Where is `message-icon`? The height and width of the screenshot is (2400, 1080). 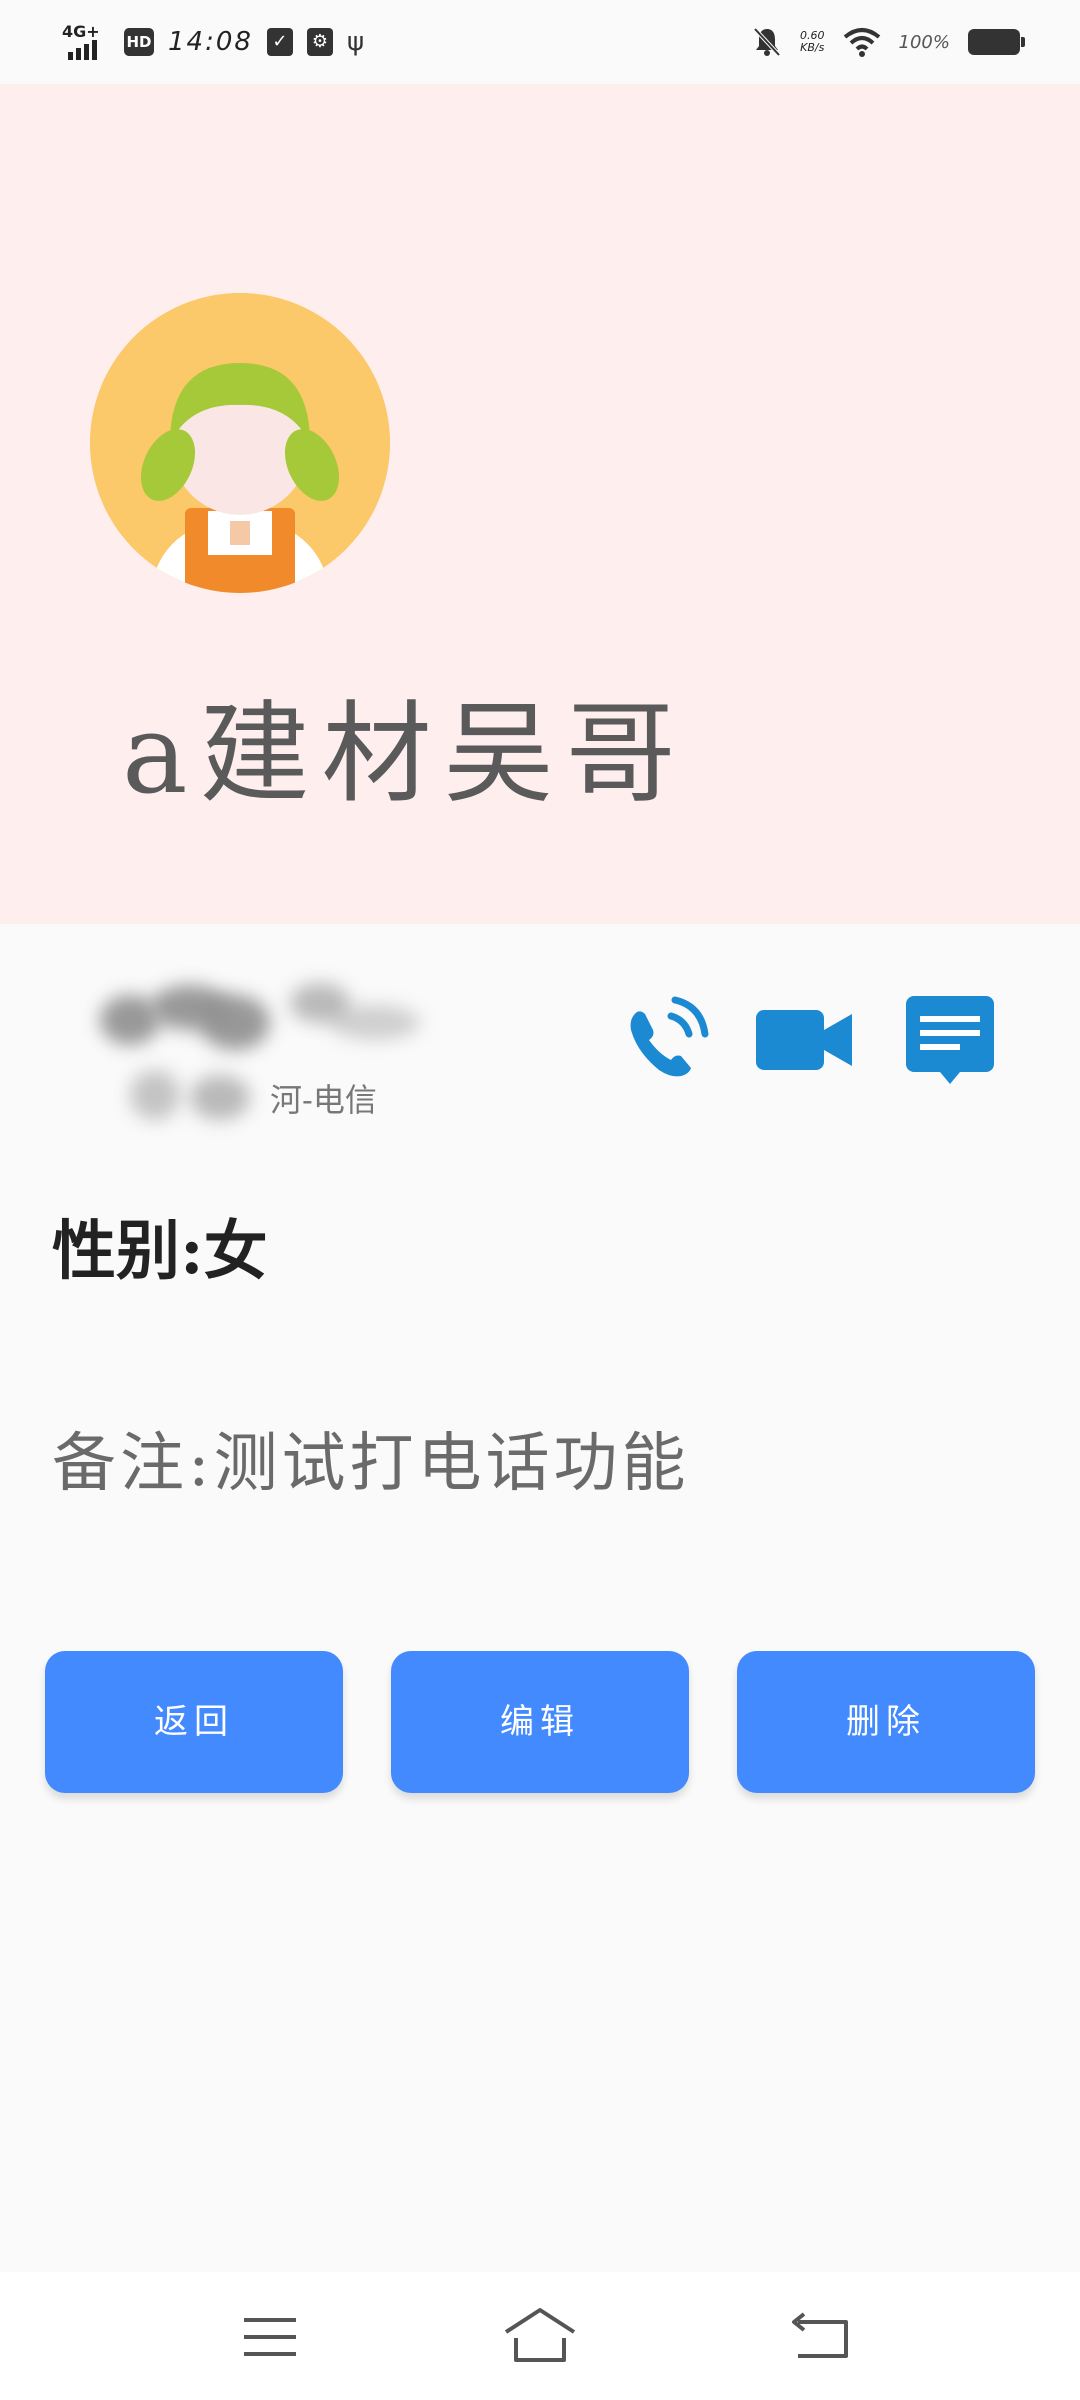 message-icon is located at coordinates (950, 1040).